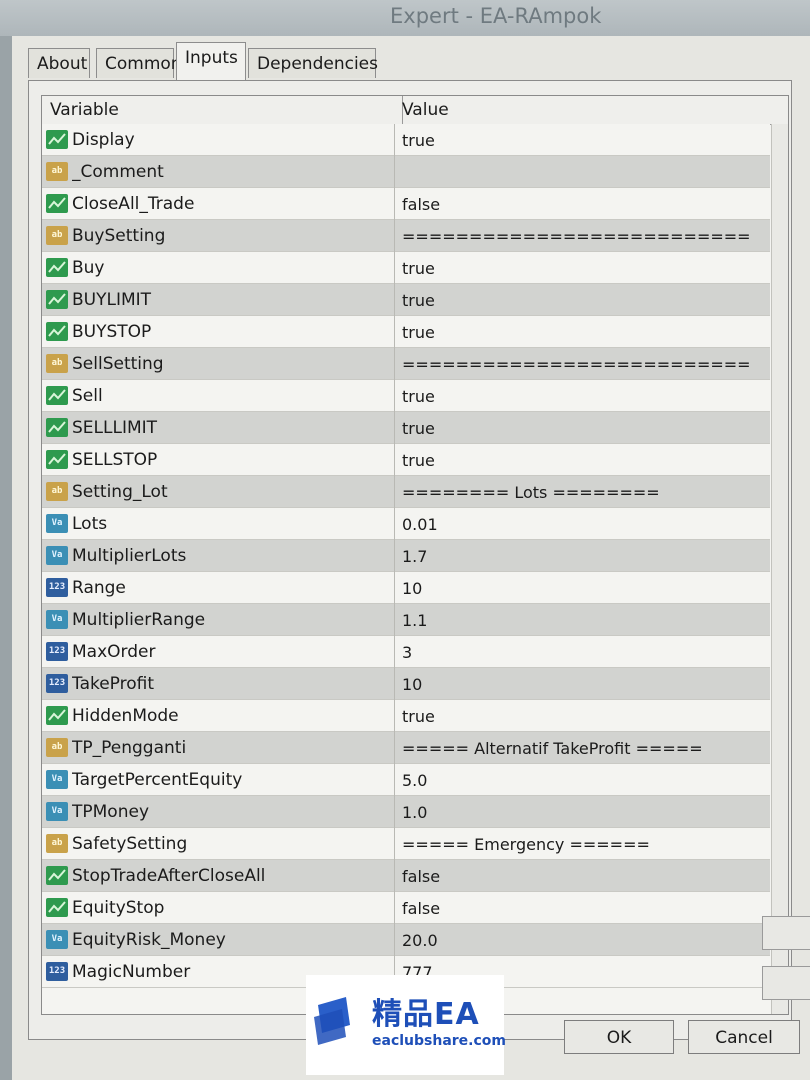 This screenshot has height=1080, width=810. Describe the element at coordinates (118, 364) in the screenshot. I see `variable-name: SellSetting` at that location.